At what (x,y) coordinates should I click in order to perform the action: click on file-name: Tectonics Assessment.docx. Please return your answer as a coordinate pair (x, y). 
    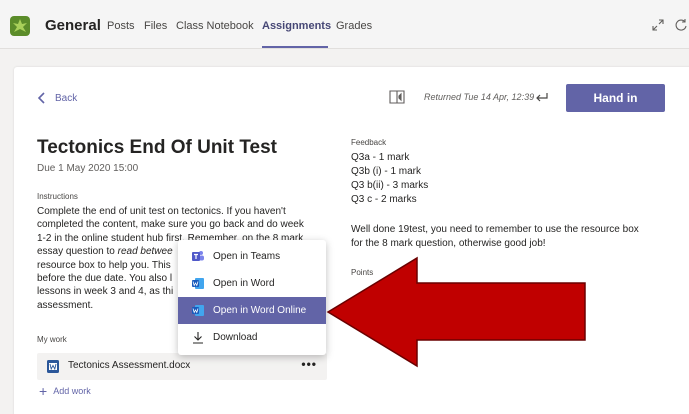
    Looking at the image, I should click on (129, 365).